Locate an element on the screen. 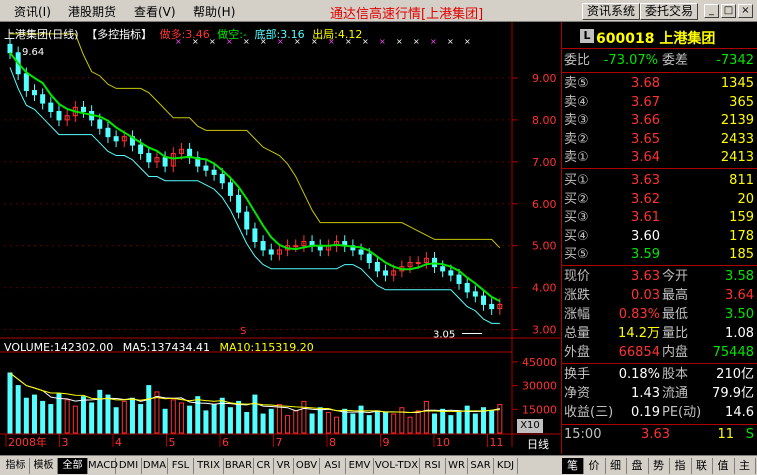 Image resolution: width=757 pixels, height=475 pixels. menu-help: 帮助(H) is located at coordinates (214, 11).